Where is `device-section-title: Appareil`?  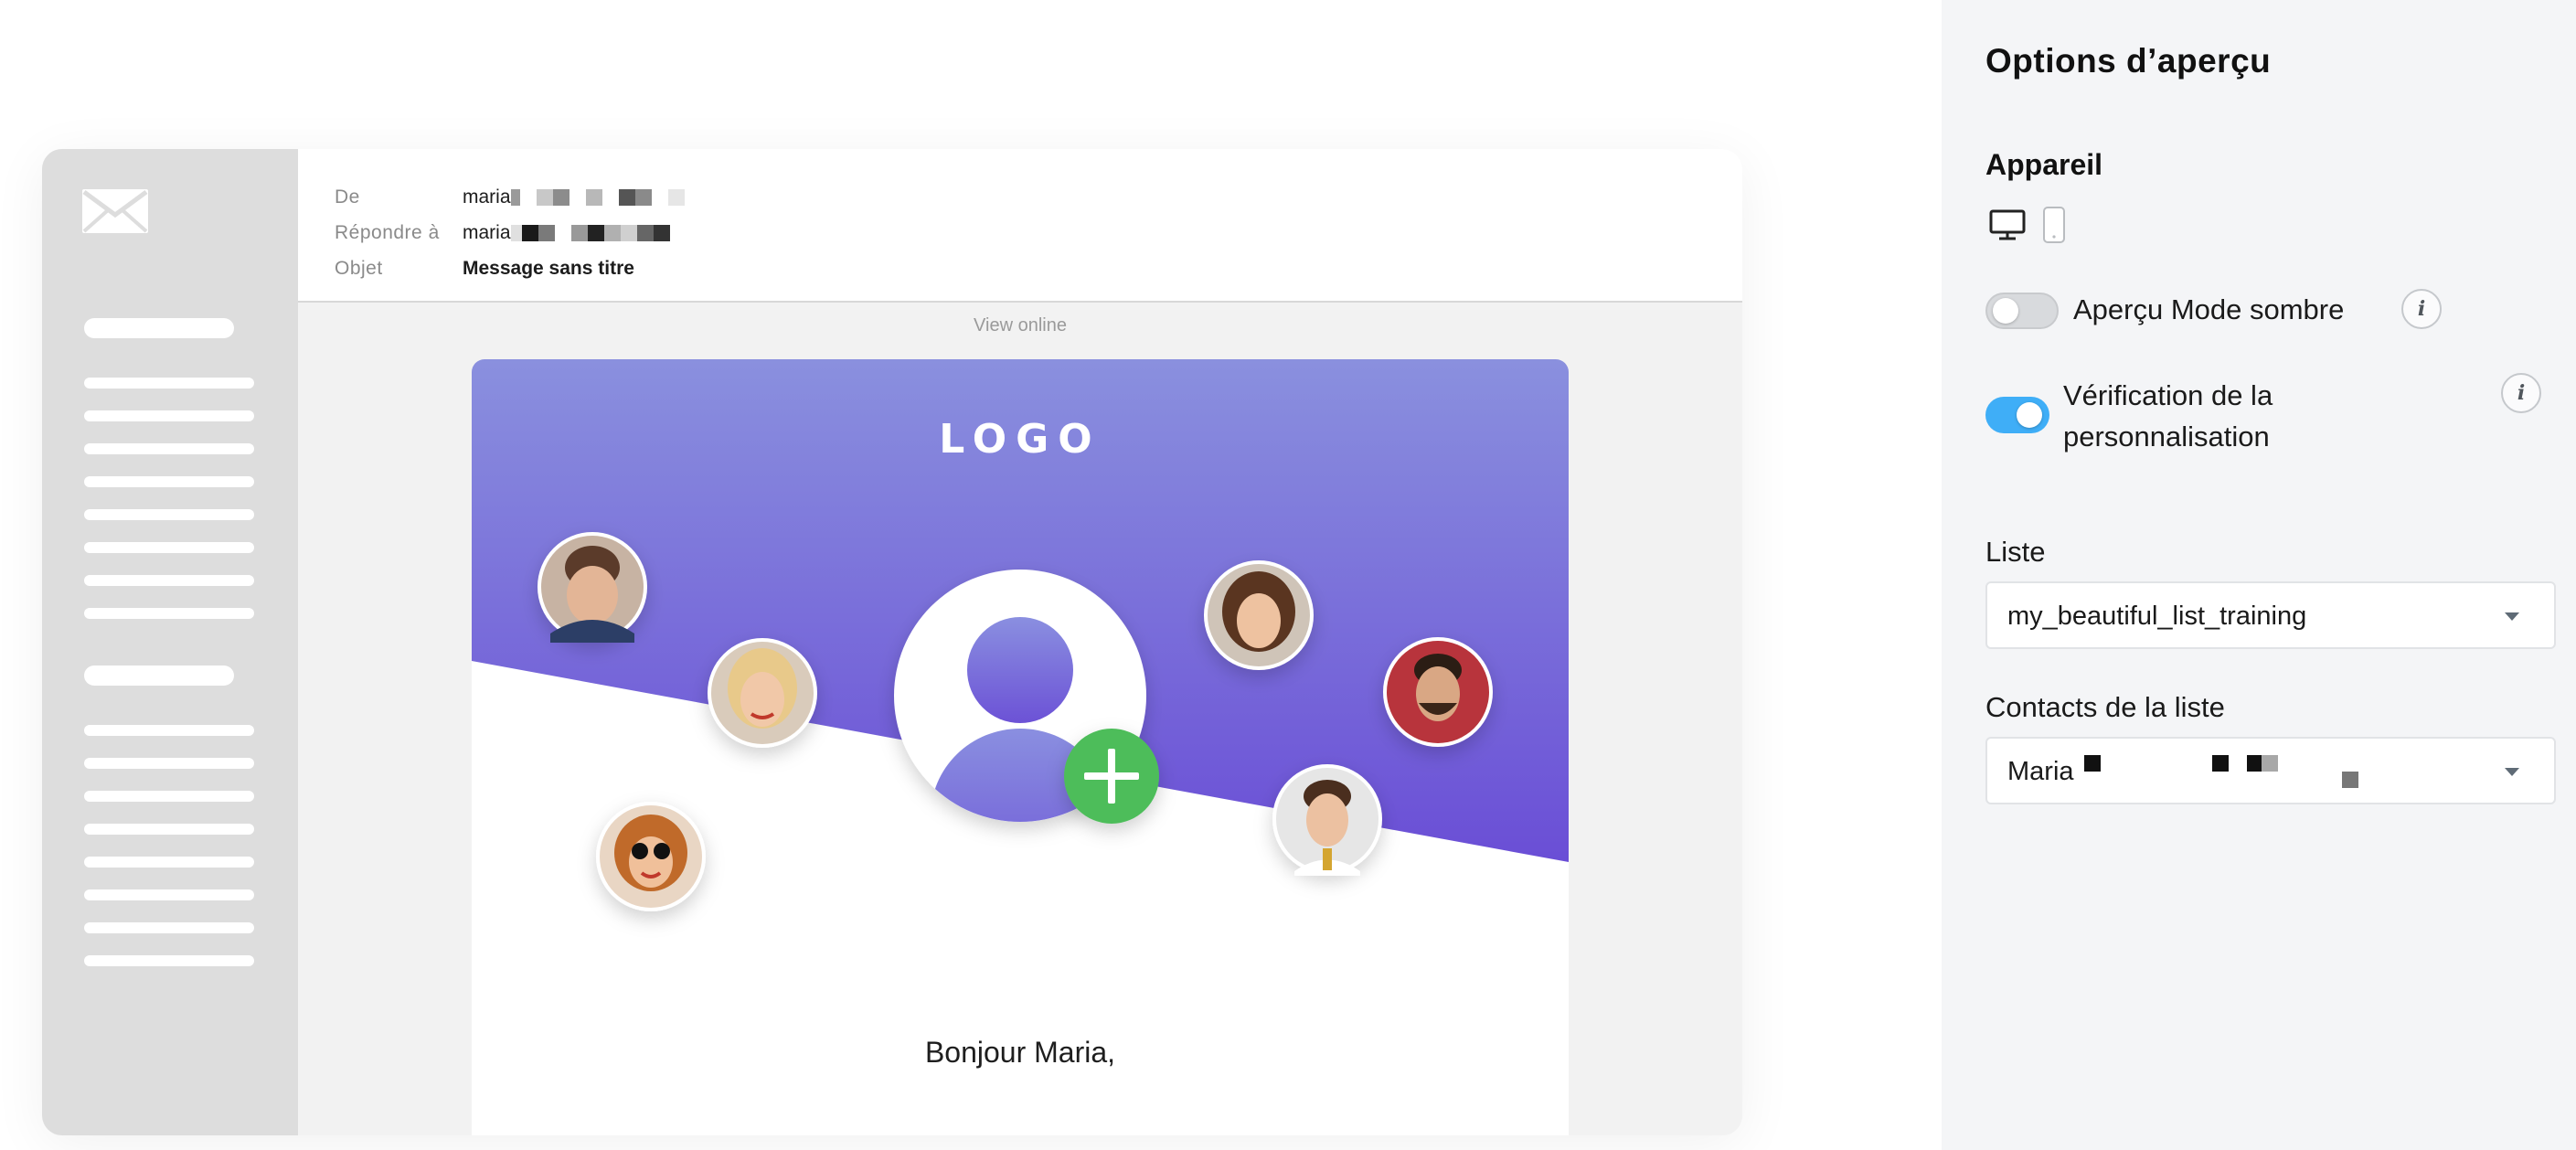 device-section-title: Appareil is located at coordinates (2044, 164).